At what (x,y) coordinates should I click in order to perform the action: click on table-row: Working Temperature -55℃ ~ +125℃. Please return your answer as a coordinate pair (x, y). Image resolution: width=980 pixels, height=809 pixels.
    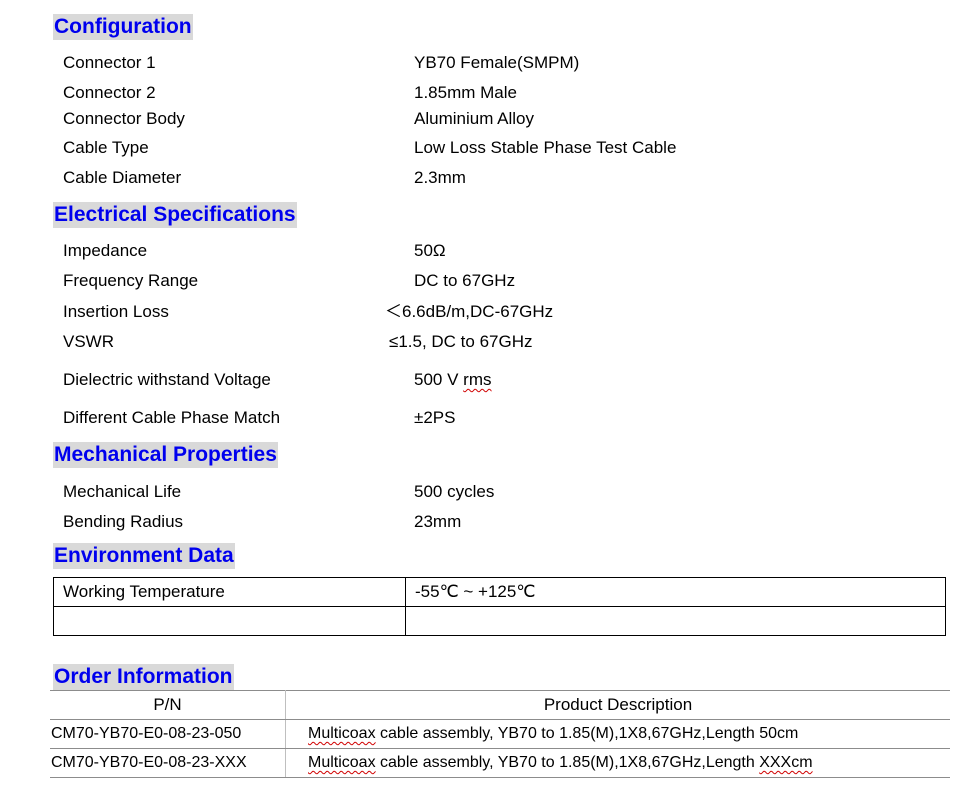
    Looking at the image, I should click on (499, 592).